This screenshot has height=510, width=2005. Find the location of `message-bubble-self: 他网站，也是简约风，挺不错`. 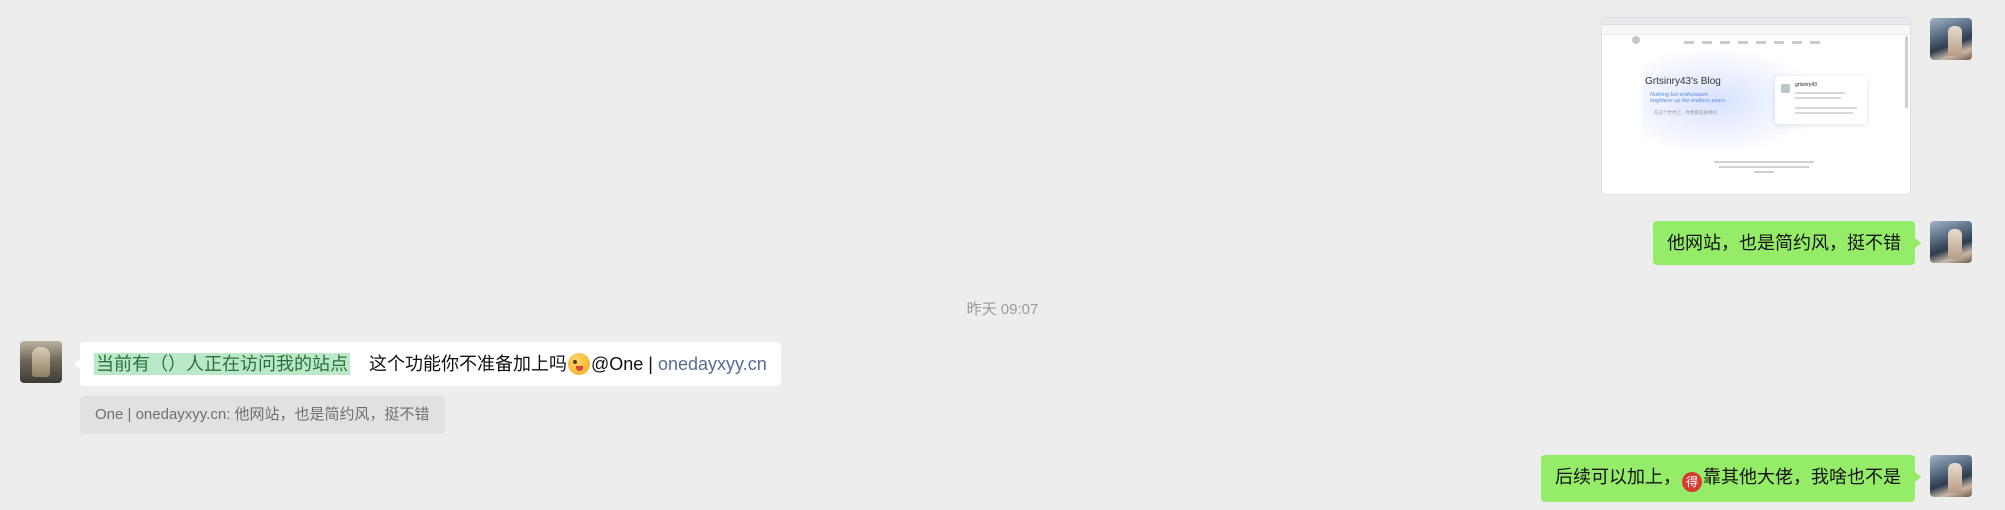

message-bubble-self: 他网站，也是简约风，挺不错 is located at coordinates (1787, 243).